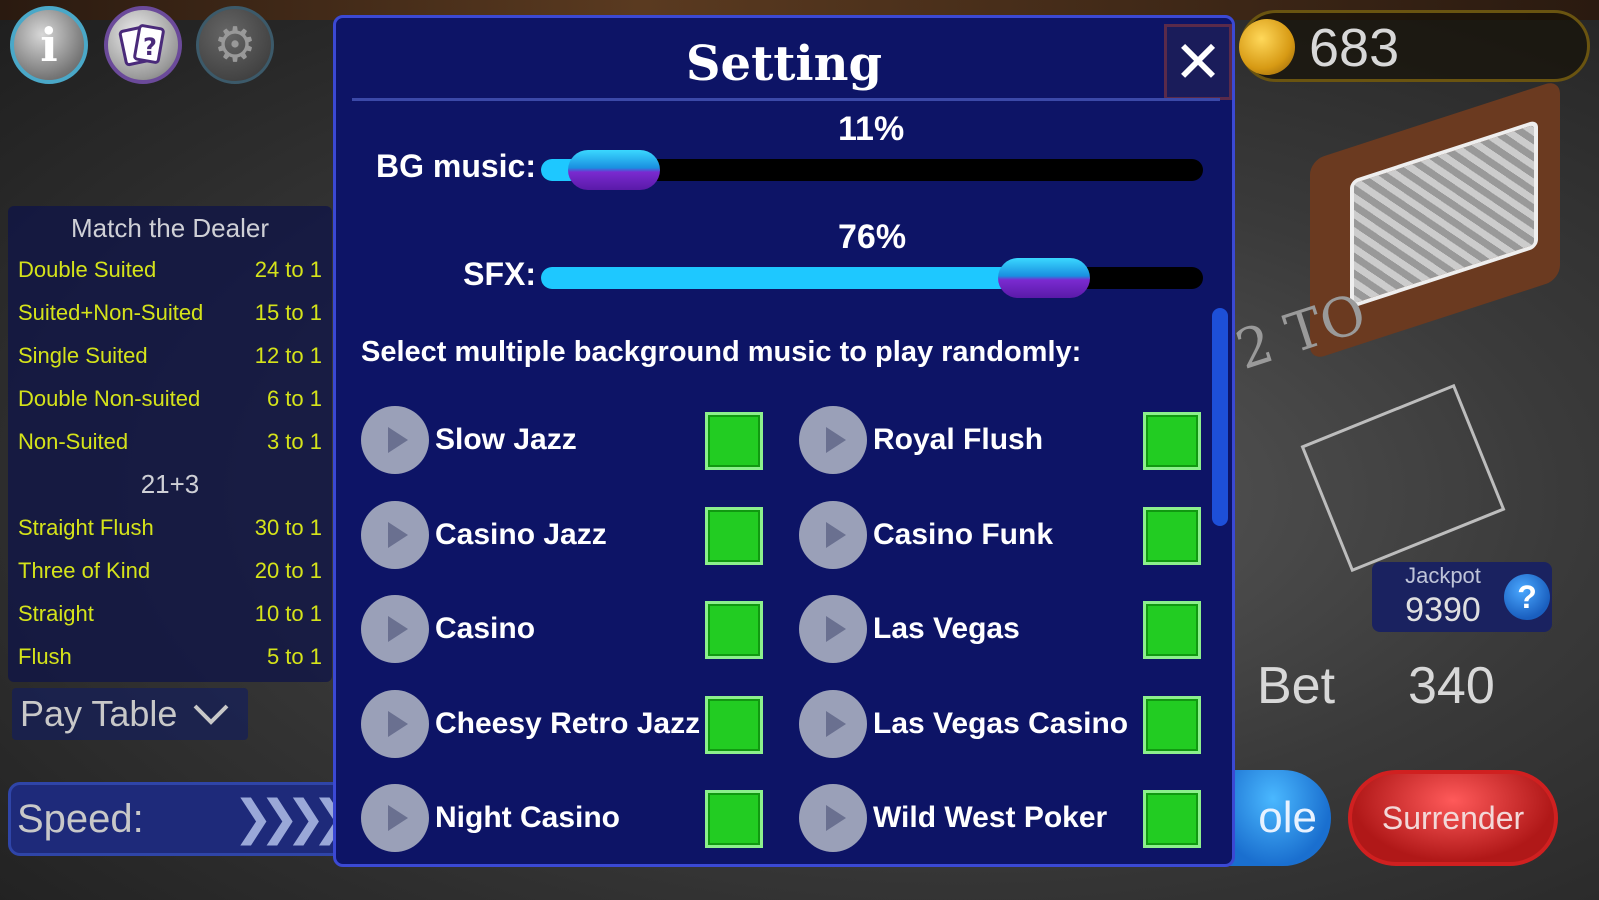 The width and height of the screenshot is (1599, 900). I want to click on pay-table-payout: 30 to 1, so click(288, 527).